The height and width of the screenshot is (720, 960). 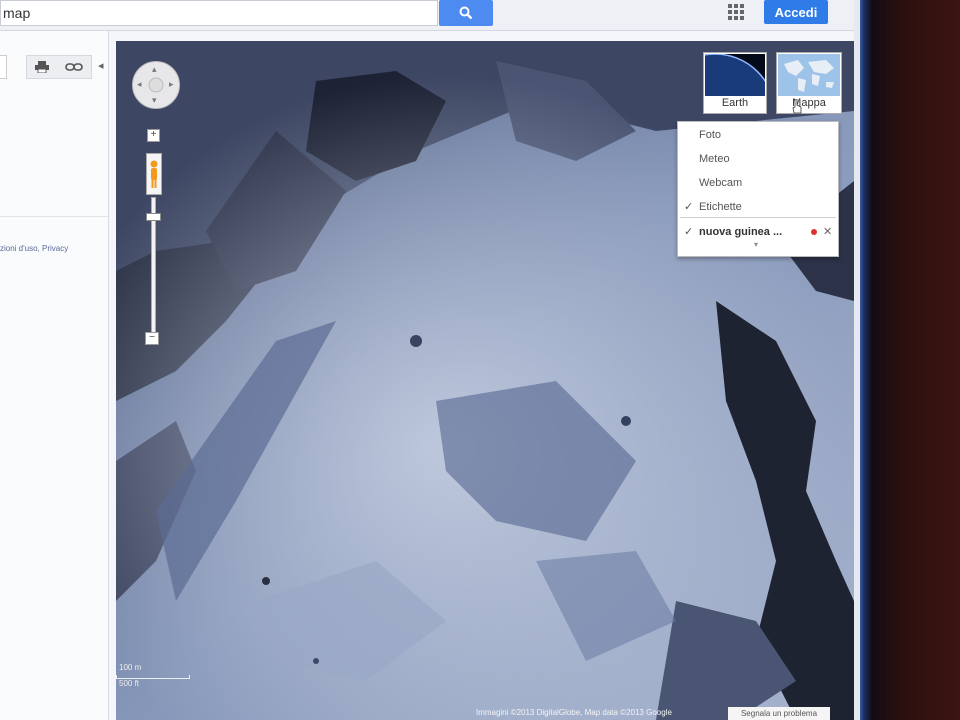 What do you see at coordinates (796, 12) in the screenshot?
I see `login-button: Accedi` at bounding box center [796, 12].